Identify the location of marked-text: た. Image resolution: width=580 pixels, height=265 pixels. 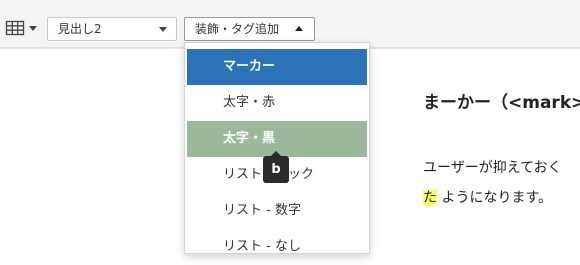
(430, 198).